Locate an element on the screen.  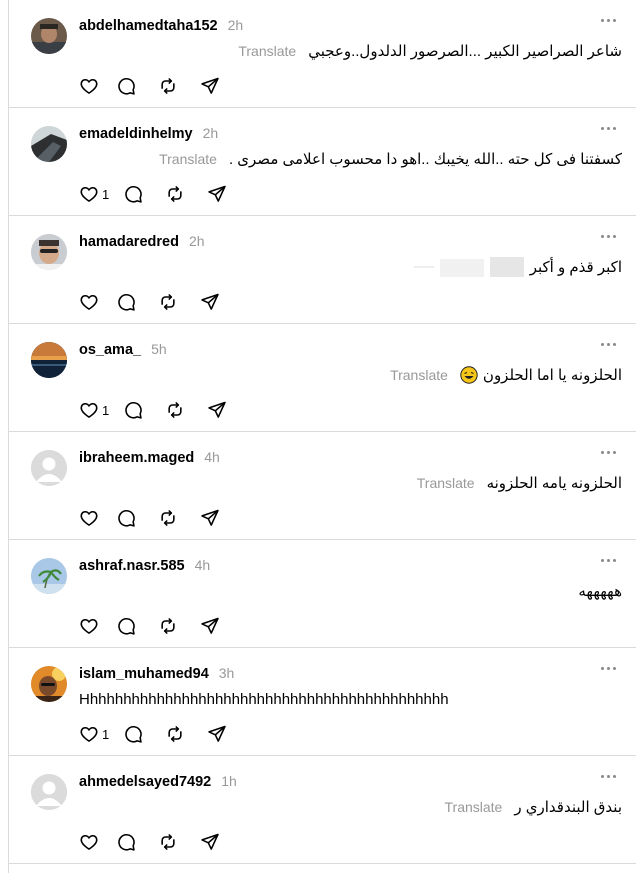
username: ahmedelsayed7492 is located at coordinates (145, 782).